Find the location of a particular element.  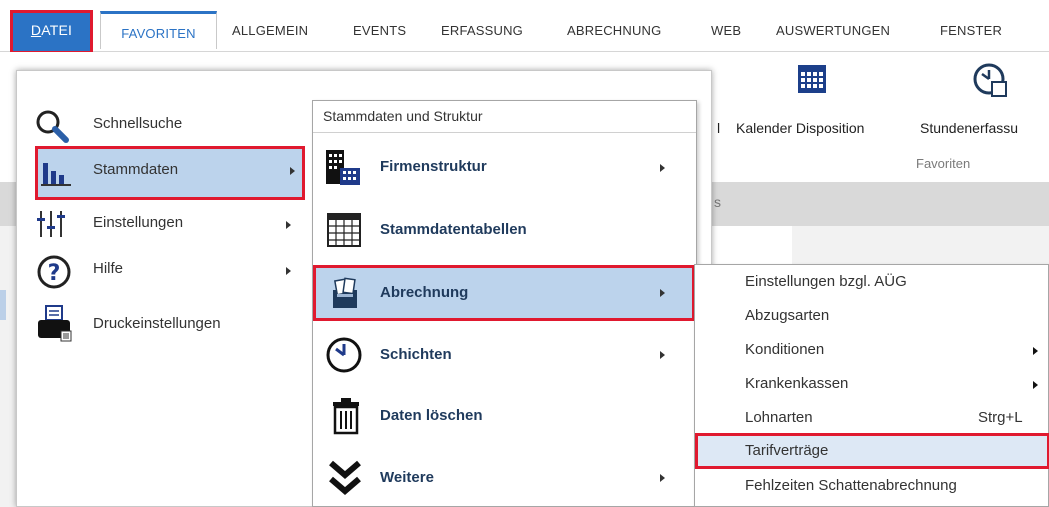

sliders-icon is located at coordinates (51, 224).